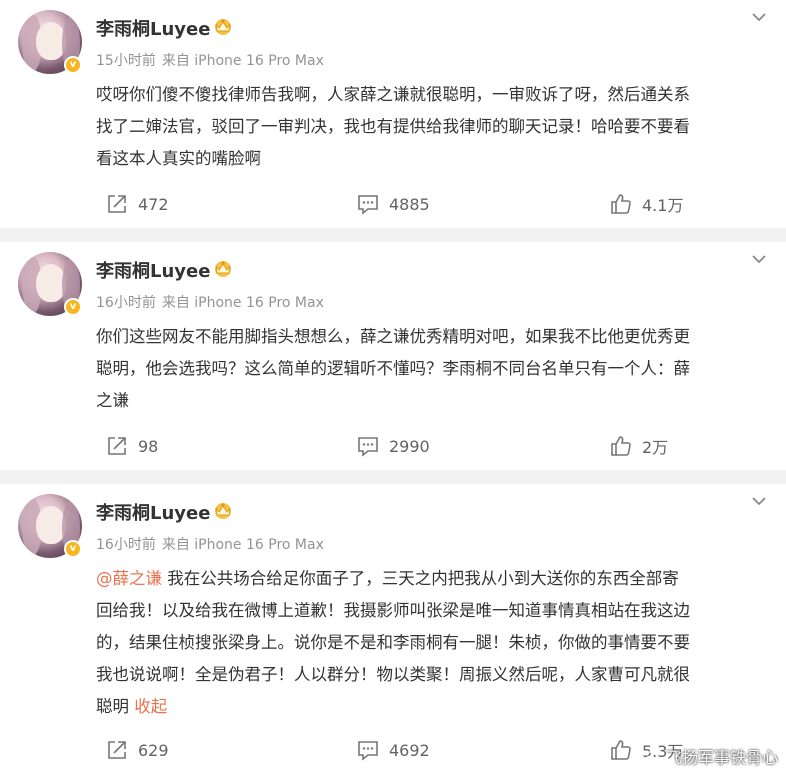 This screenshot has height=774, width=786. What do you see at coordinates (148, 446) in the screenshot?
I see `share-count: 98` at bounding box center [148, 446].